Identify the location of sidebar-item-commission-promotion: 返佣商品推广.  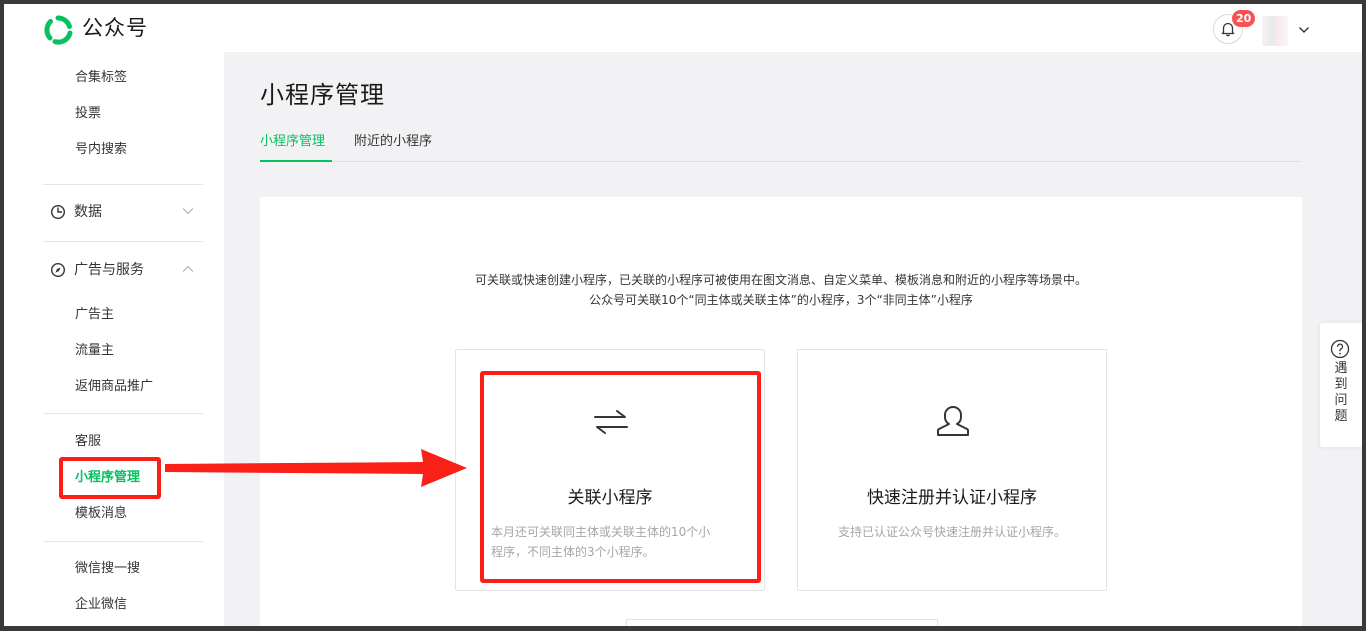
(114, 387).